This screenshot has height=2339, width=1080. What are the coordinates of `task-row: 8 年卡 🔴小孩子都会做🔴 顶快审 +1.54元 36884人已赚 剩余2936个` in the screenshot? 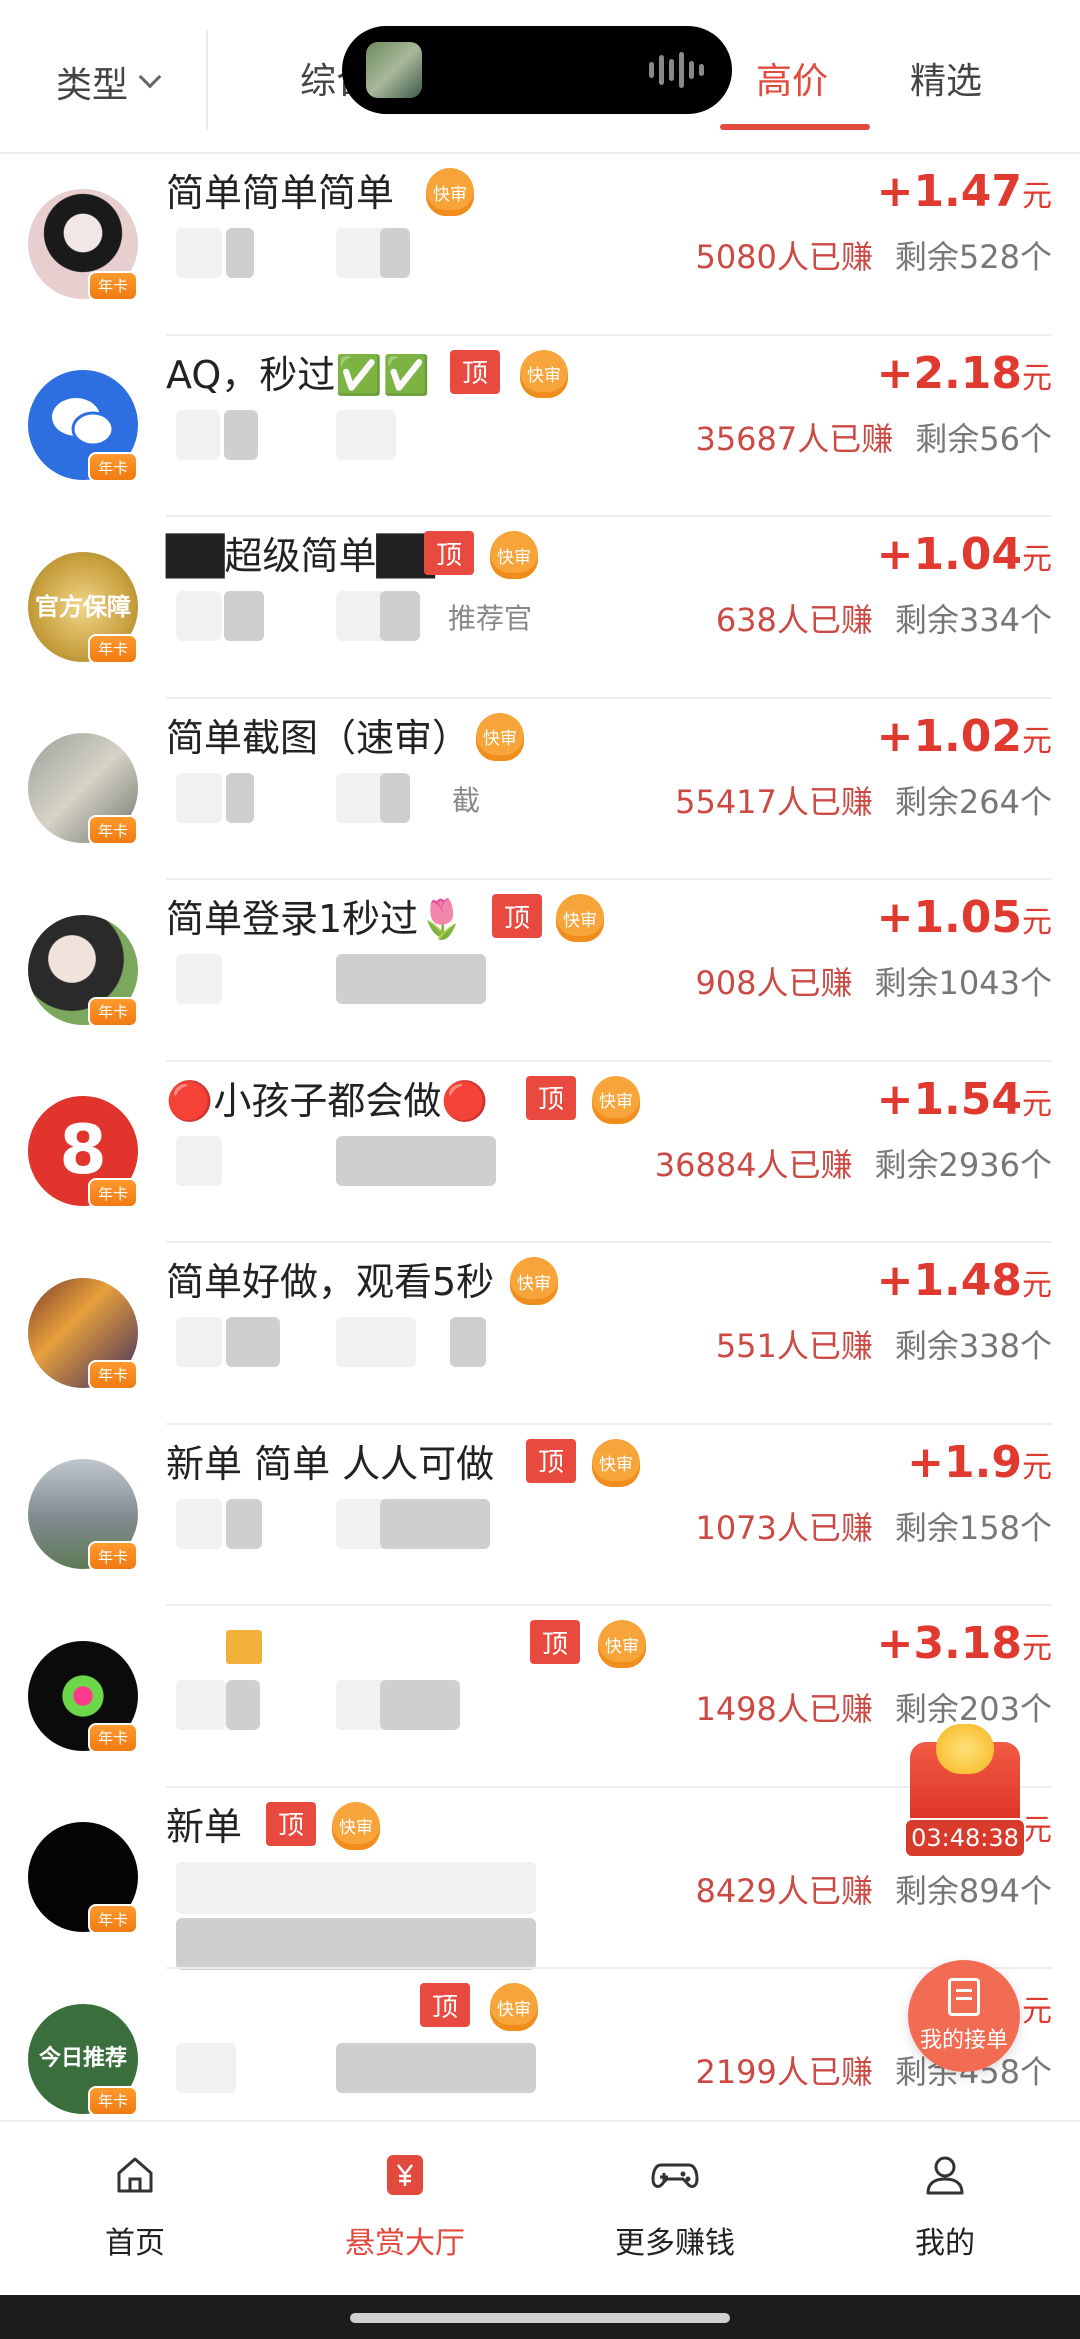 It's located at (540, 1152).